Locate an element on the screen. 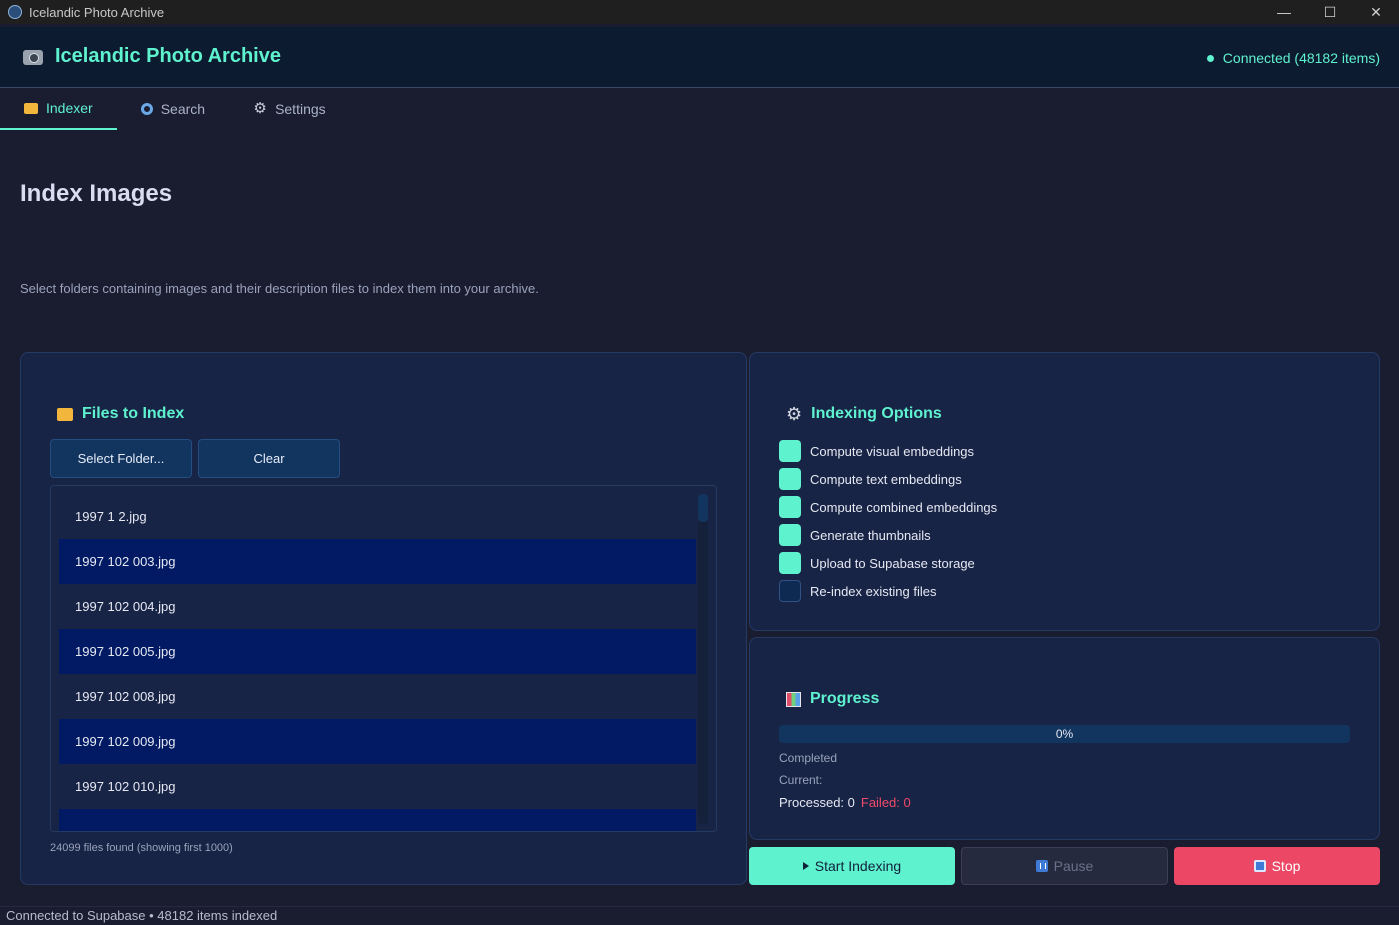 This screenshot has width=1399, height=925. maximize-button: ☐ is located at coordinates (1330, 12).